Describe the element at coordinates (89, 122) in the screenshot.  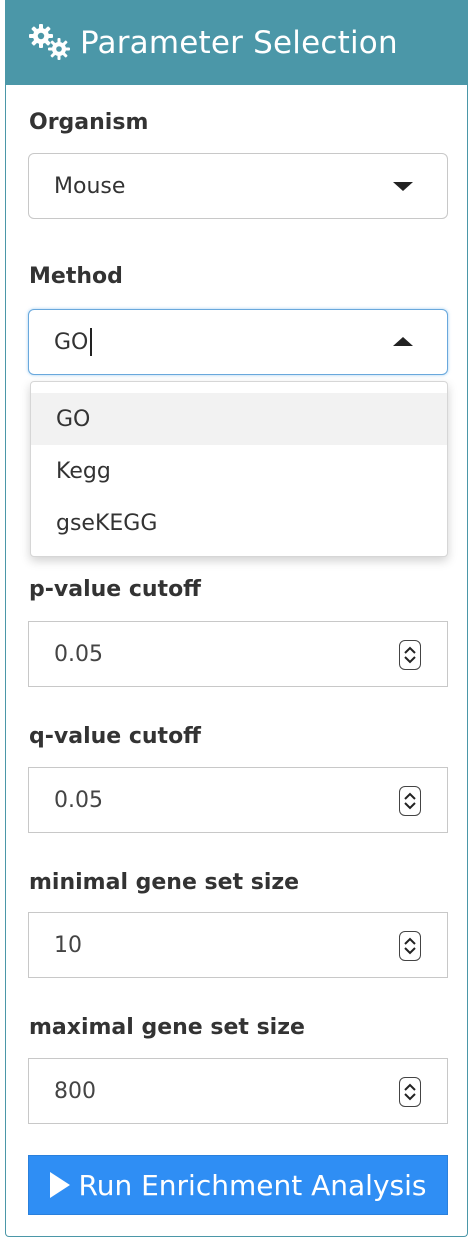
I see `organism-label: Organism` at that location.